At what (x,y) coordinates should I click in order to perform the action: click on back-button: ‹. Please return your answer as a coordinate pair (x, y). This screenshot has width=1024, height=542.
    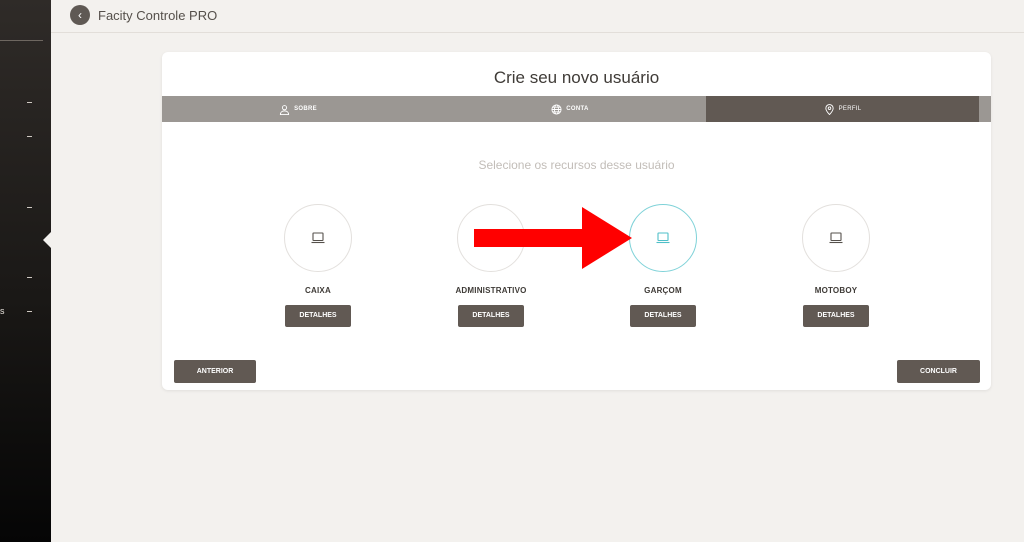
    Looking at the image, I should click on (80, 15).